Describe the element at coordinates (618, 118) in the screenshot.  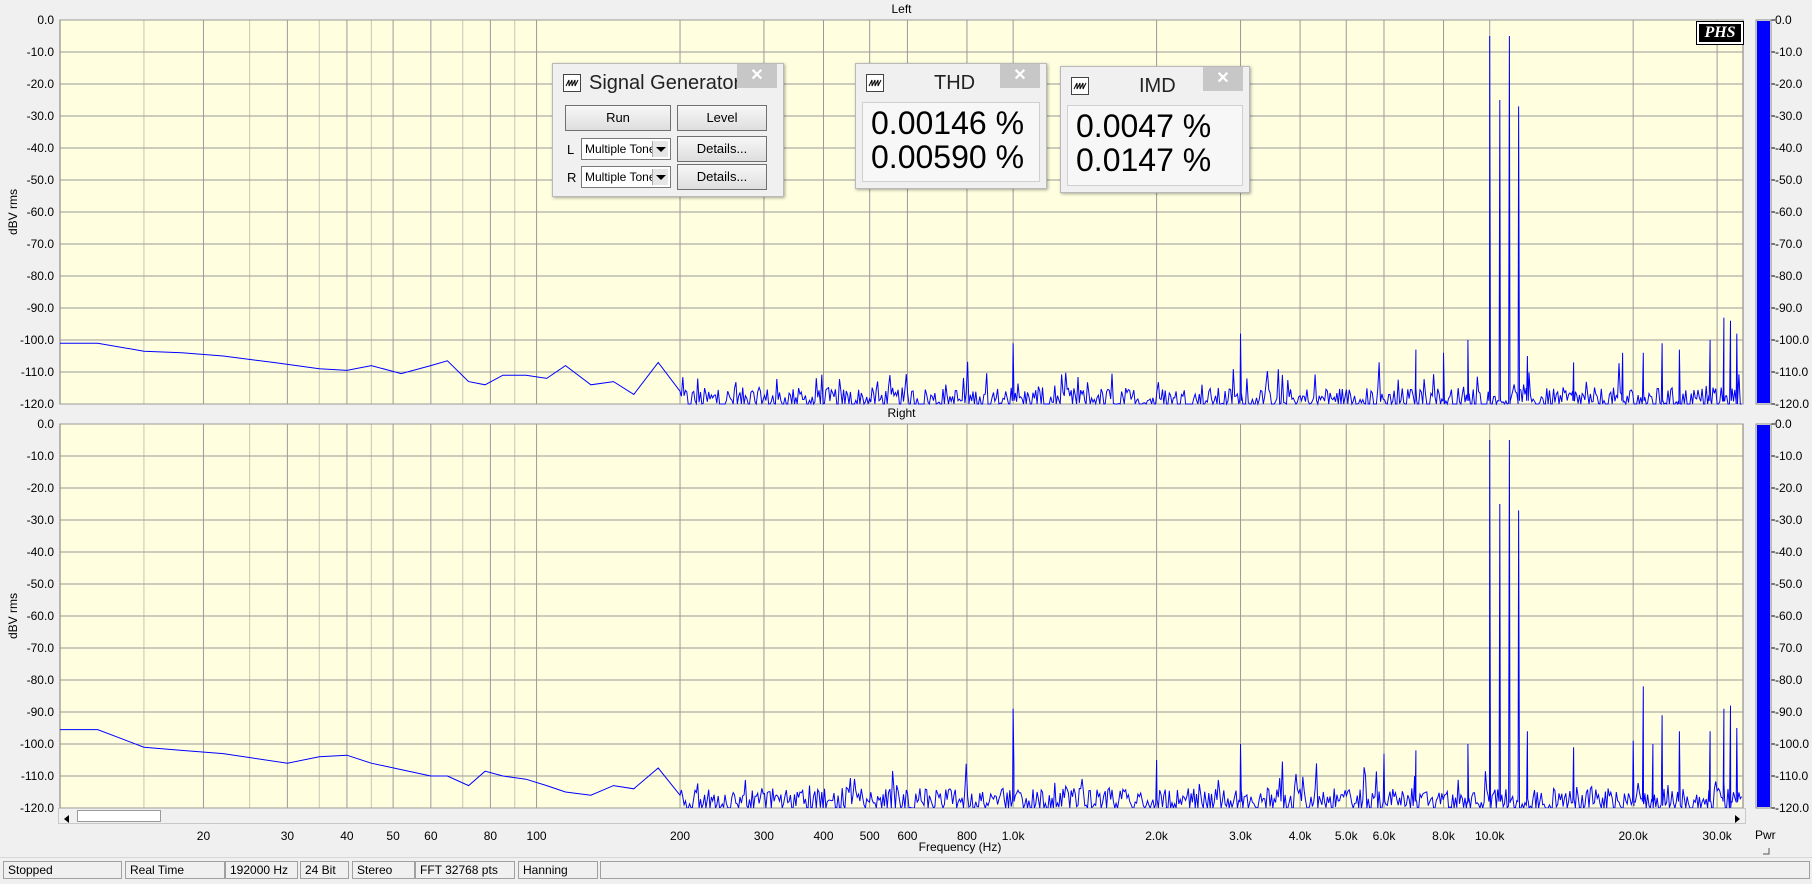
I see `run-button: Run` at that location.